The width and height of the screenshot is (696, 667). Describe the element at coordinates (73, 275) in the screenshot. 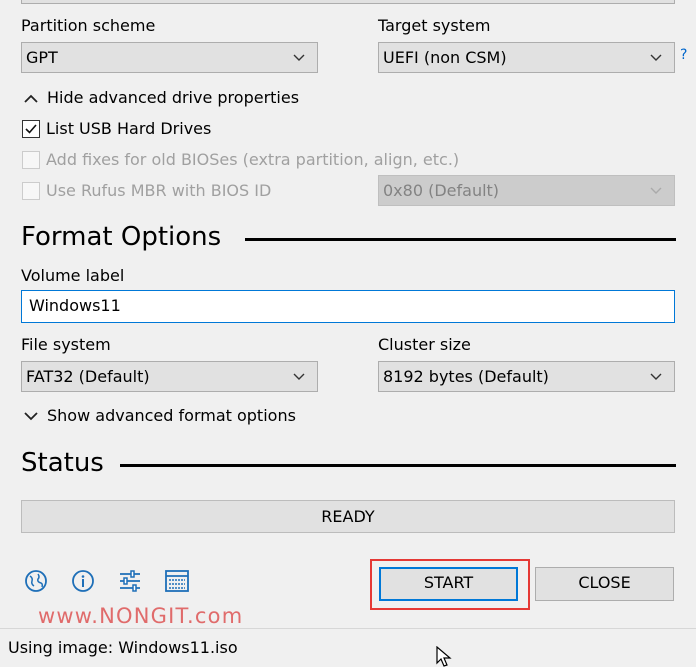

I see `volume-label-label: Volume label` at that location.